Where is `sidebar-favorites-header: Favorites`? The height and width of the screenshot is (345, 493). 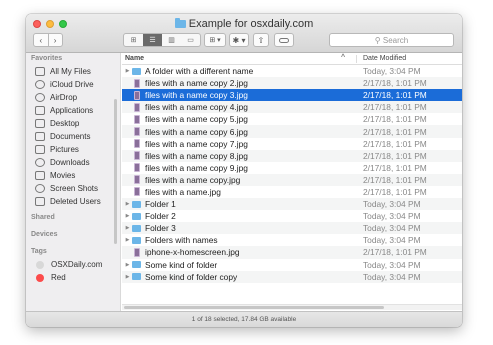 sidebar-favorites-header: Favorites is located at coordinates (47, 58).